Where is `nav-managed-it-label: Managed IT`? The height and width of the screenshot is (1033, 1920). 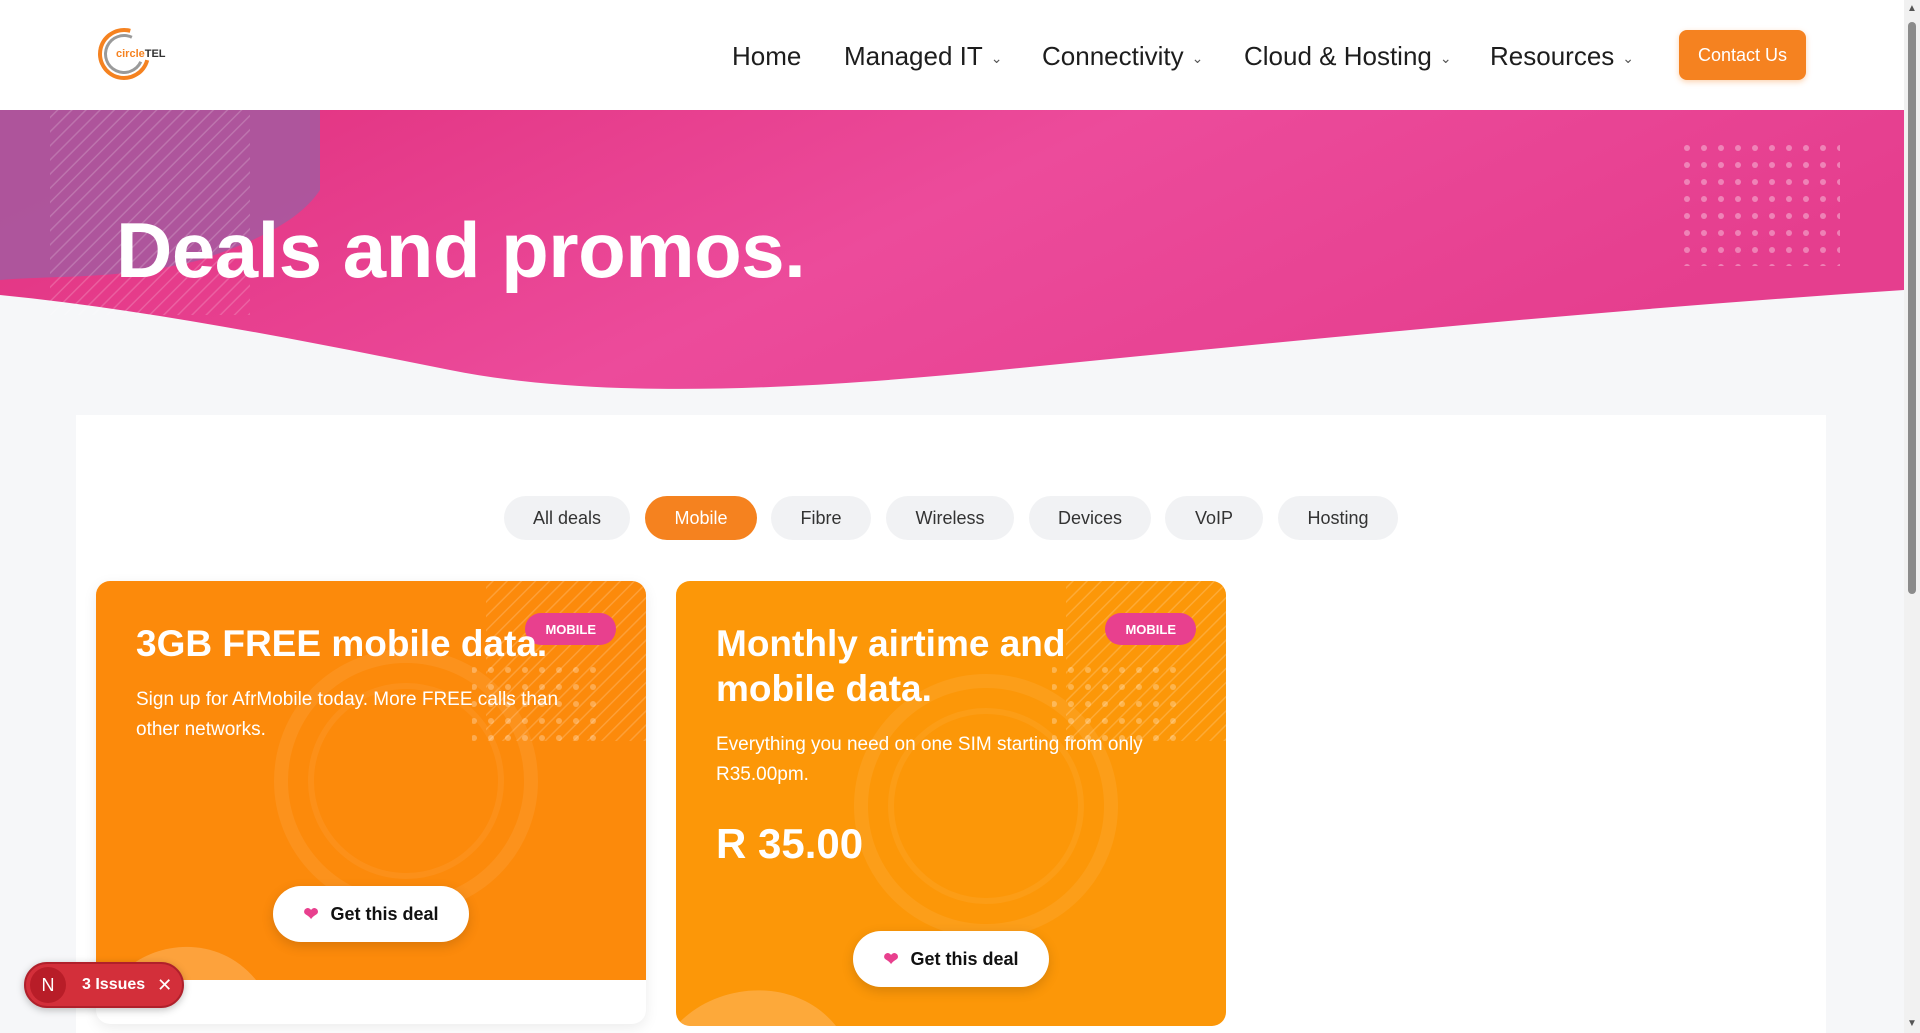 nav-managed-it-label: Managed IT is located at coordinates (913, 56).